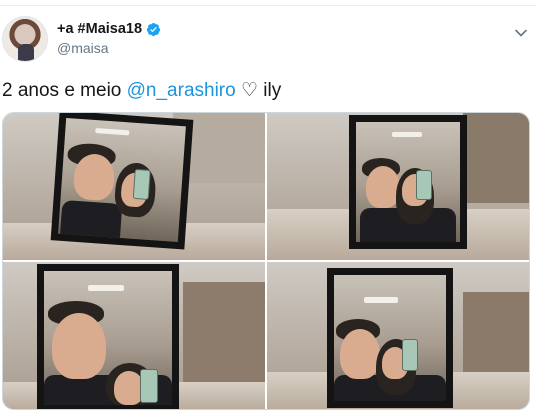 The image size is (536, 420). Describe the element at coordinates (268, 5) in the screenshot. I see `top-divider` at that location.